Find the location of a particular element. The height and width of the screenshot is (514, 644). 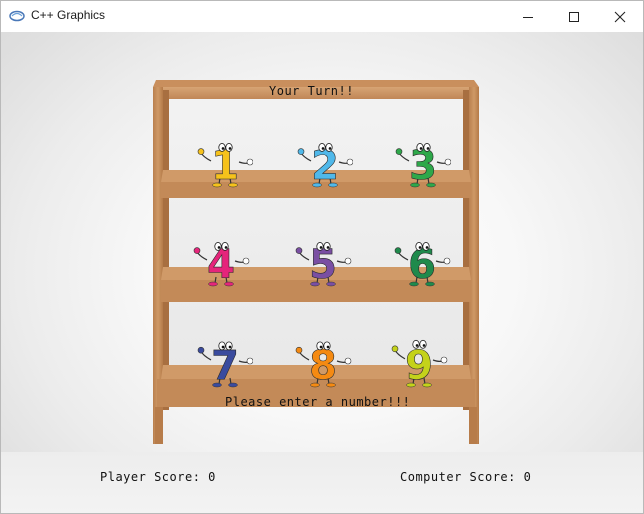

number-4: 4 is located at coordinates (221, 261).